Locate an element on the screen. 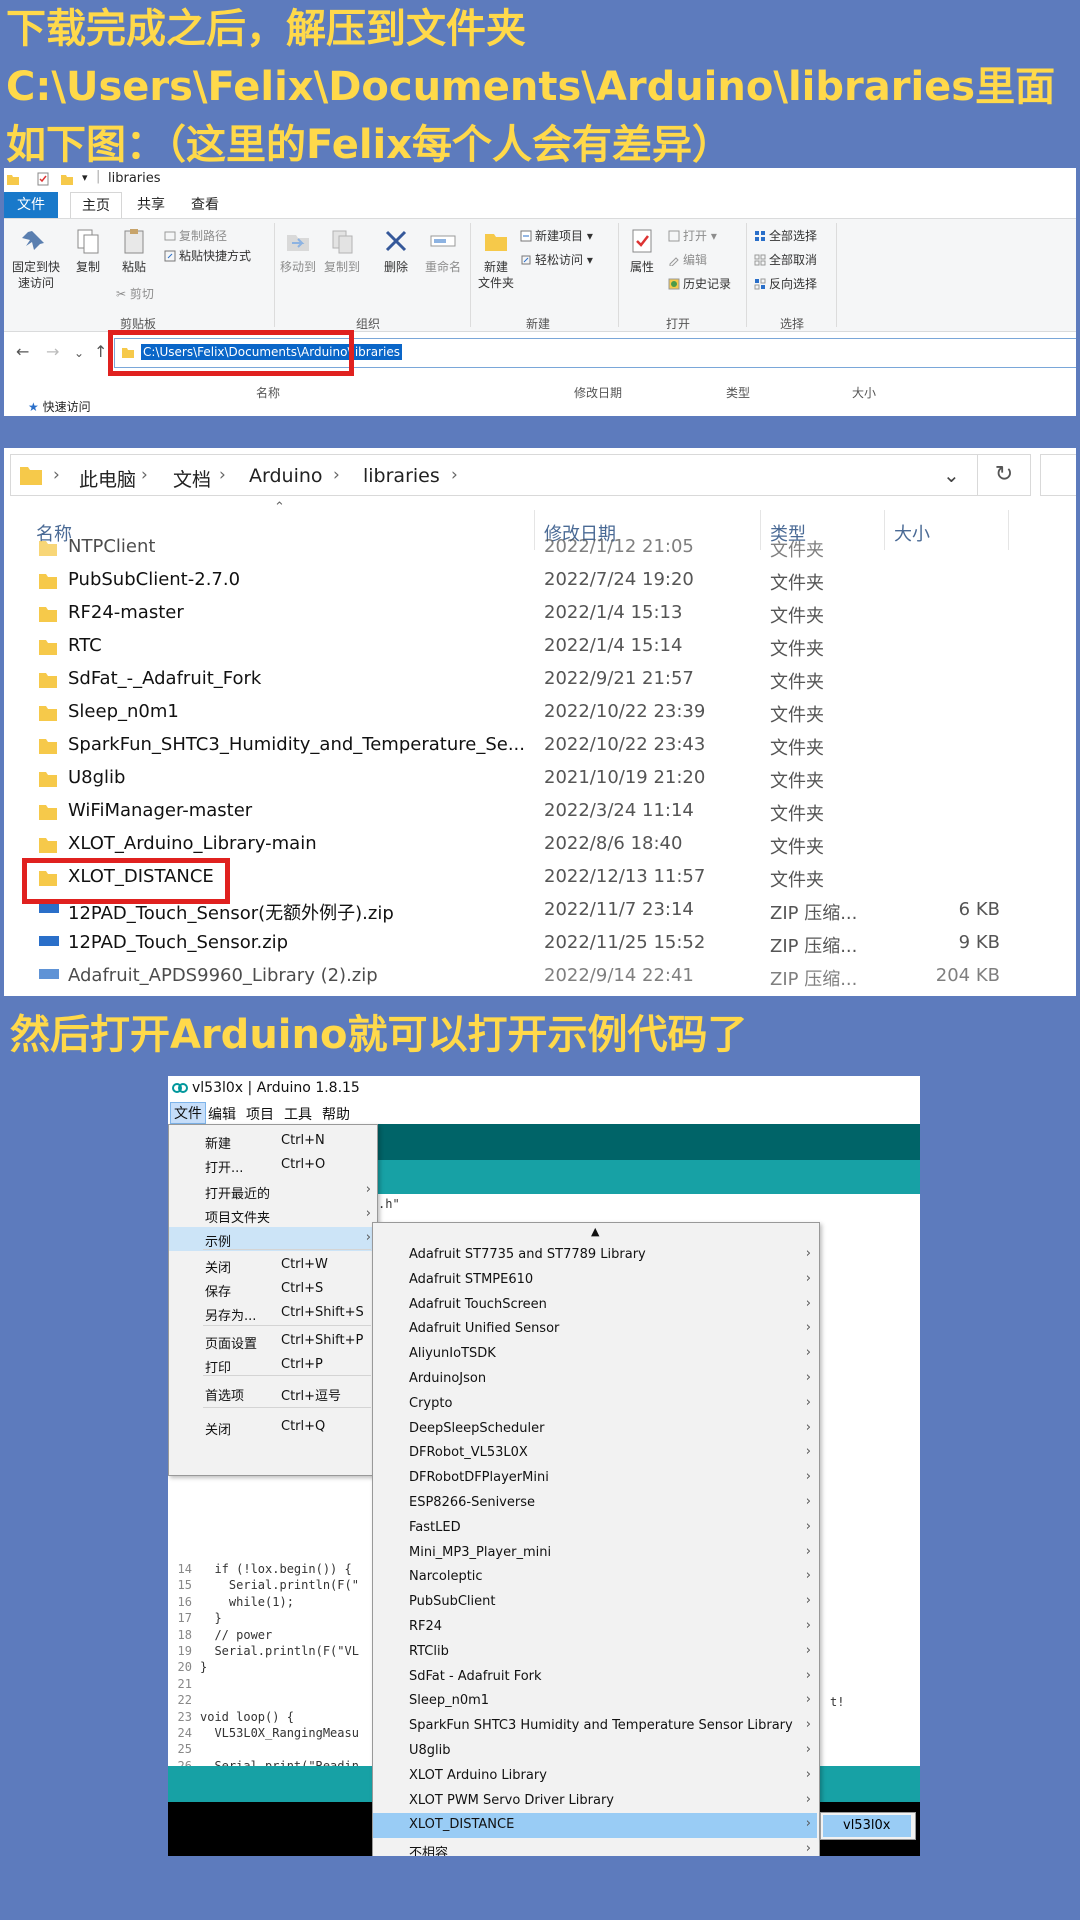 The height and width of the screenshot is (1920, 1080). tab-share: 共享 is located at coordinates (151, 205).